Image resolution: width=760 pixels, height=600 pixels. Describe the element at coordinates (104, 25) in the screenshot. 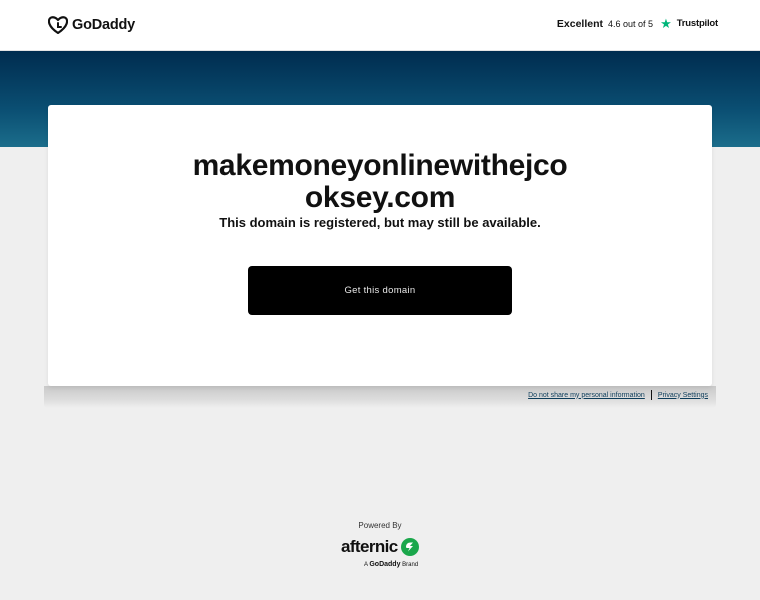

I see `logo-text: GoDaddy` at that location.